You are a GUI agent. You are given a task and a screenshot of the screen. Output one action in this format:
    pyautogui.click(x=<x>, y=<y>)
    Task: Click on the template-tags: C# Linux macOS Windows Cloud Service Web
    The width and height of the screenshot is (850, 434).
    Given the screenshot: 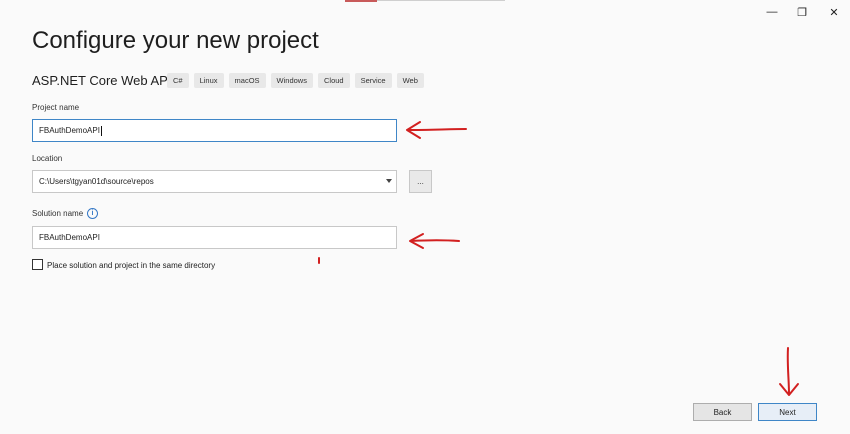 What is the action you would take?
    pyautogui.click(x=295, y=80)
    